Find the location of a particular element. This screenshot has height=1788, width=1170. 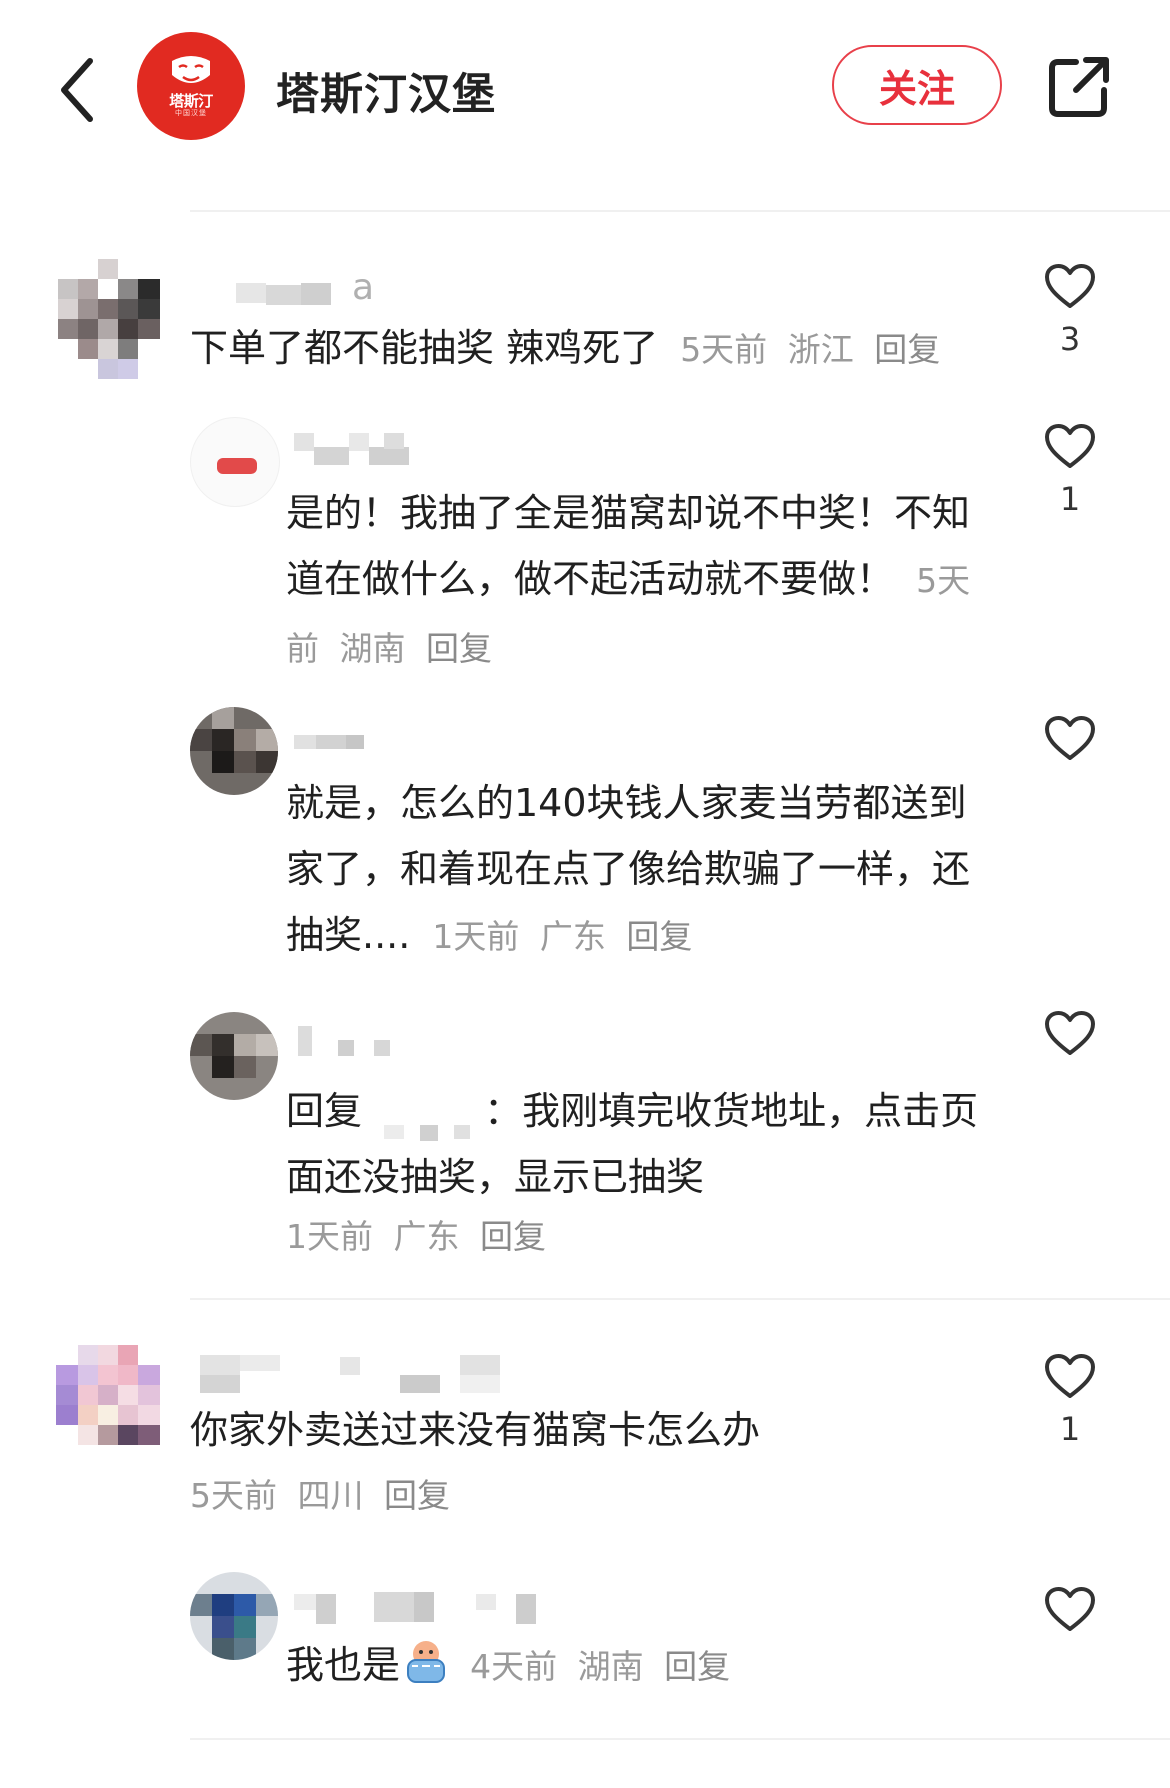

comment-location: 浙江 is located at coordinates (820, 349).